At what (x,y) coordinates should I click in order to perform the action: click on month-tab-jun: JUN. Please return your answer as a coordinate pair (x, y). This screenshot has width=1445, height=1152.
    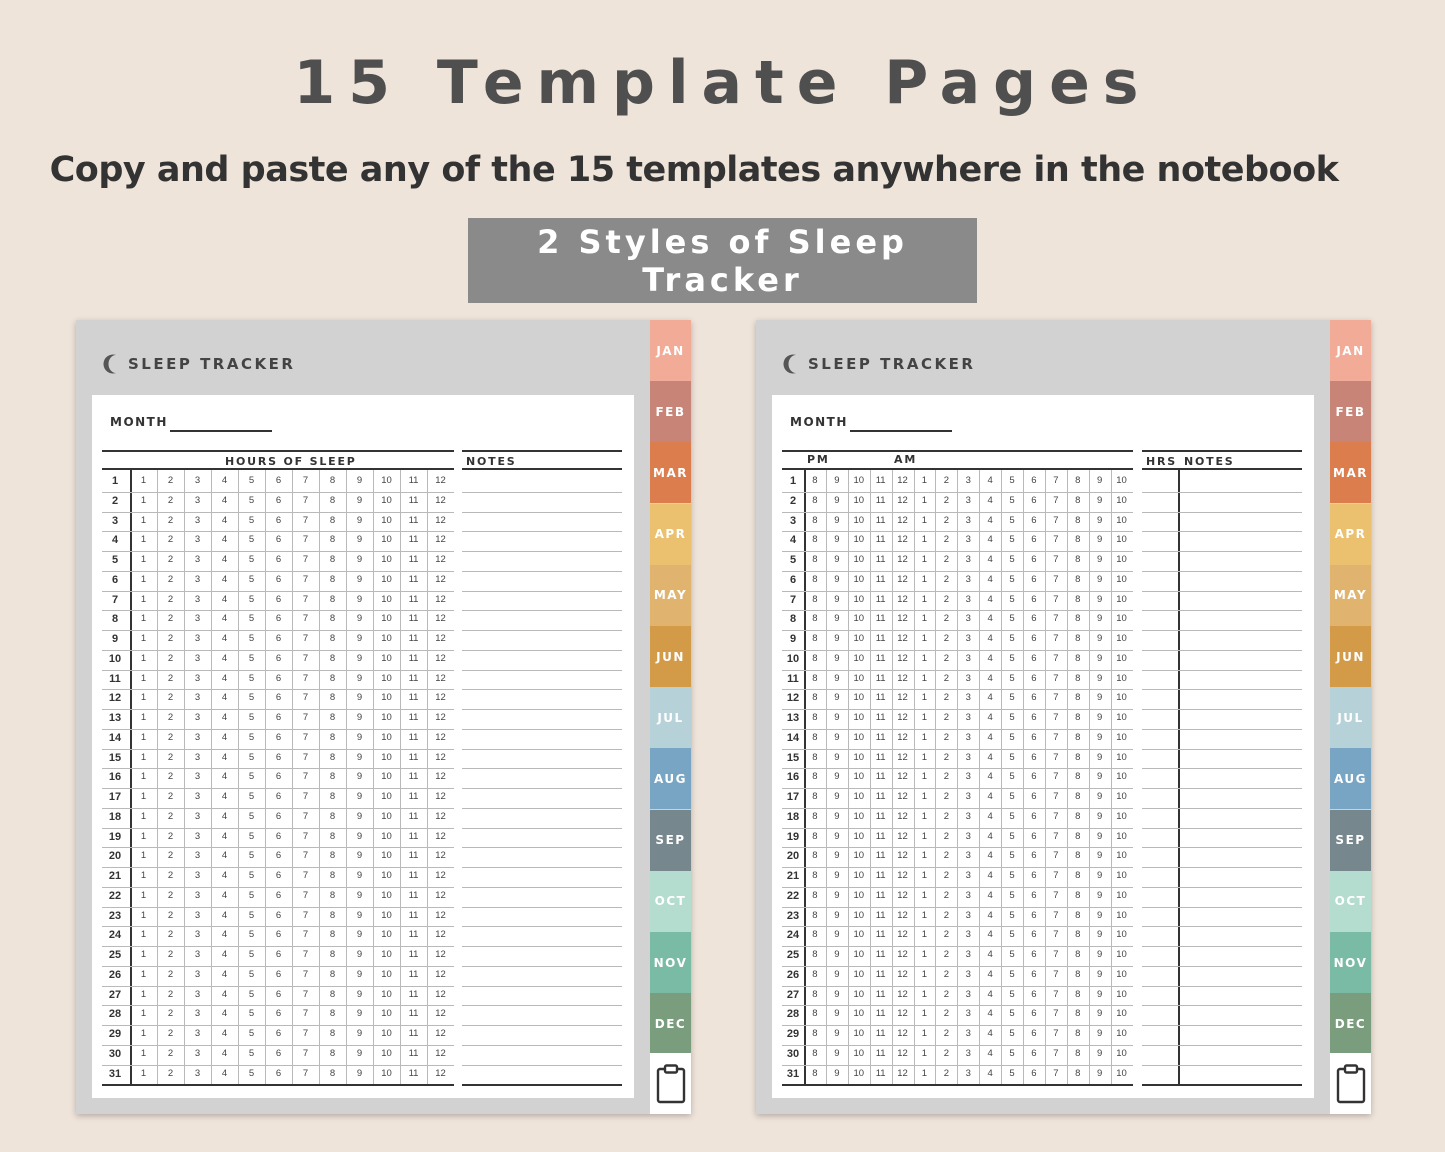
    Looking at the image, I should click on (1350, 656).